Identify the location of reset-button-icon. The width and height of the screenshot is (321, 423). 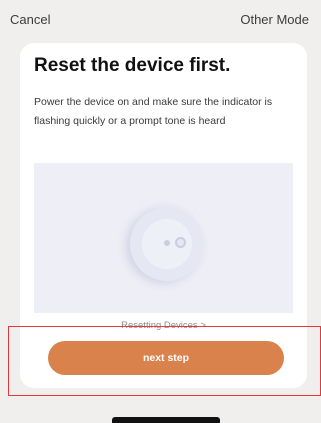
(180, 242).